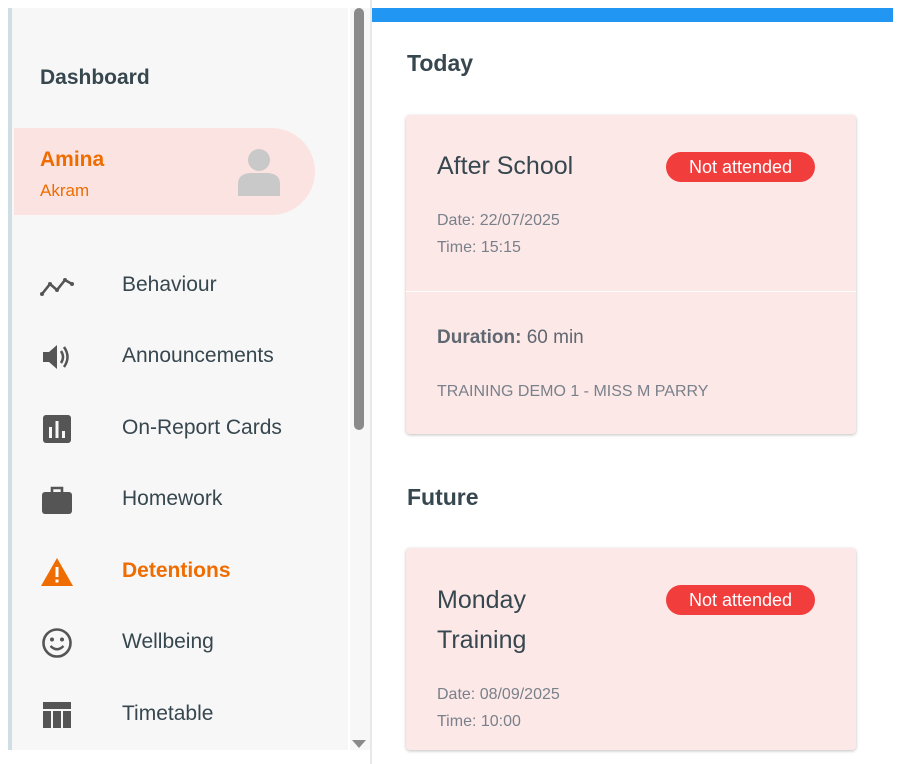 The height and width of the screenshot is (764, 903). Describe the element at coordinates (359, 744) in the screenshot. I see `scroll-down-arrow-icon` at that location.